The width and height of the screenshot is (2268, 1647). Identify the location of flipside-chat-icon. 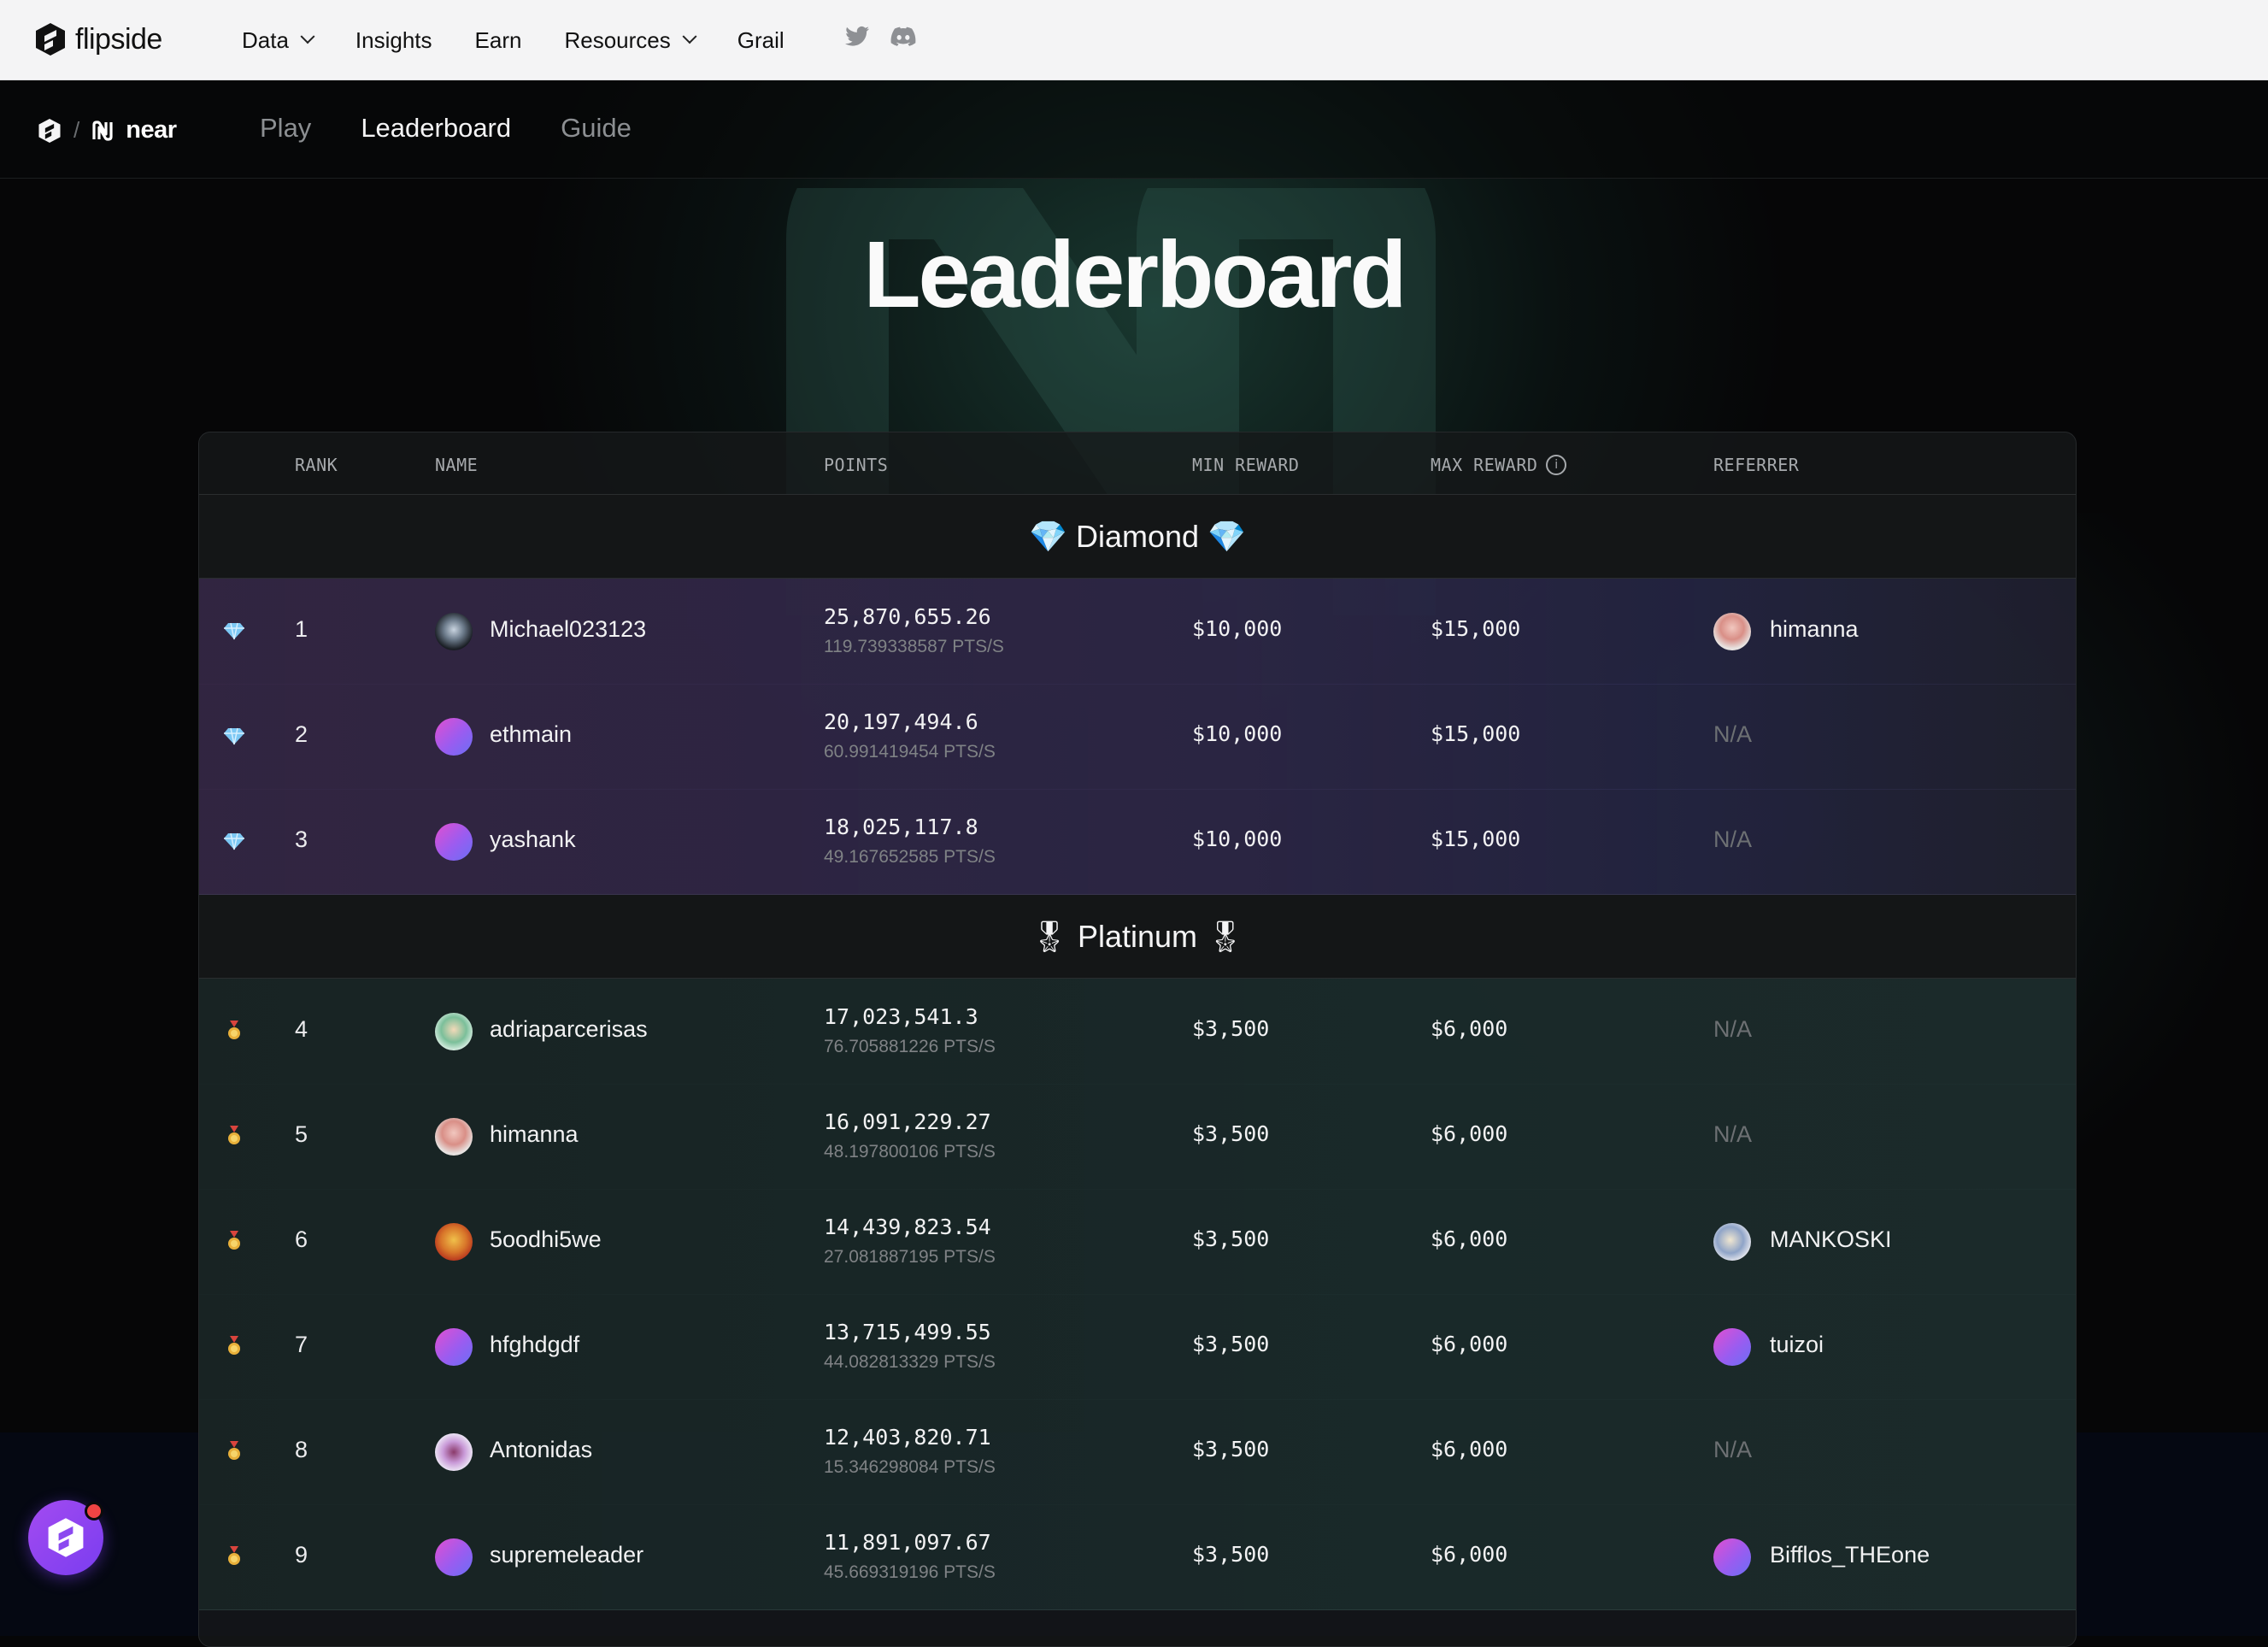
(66, 1537).